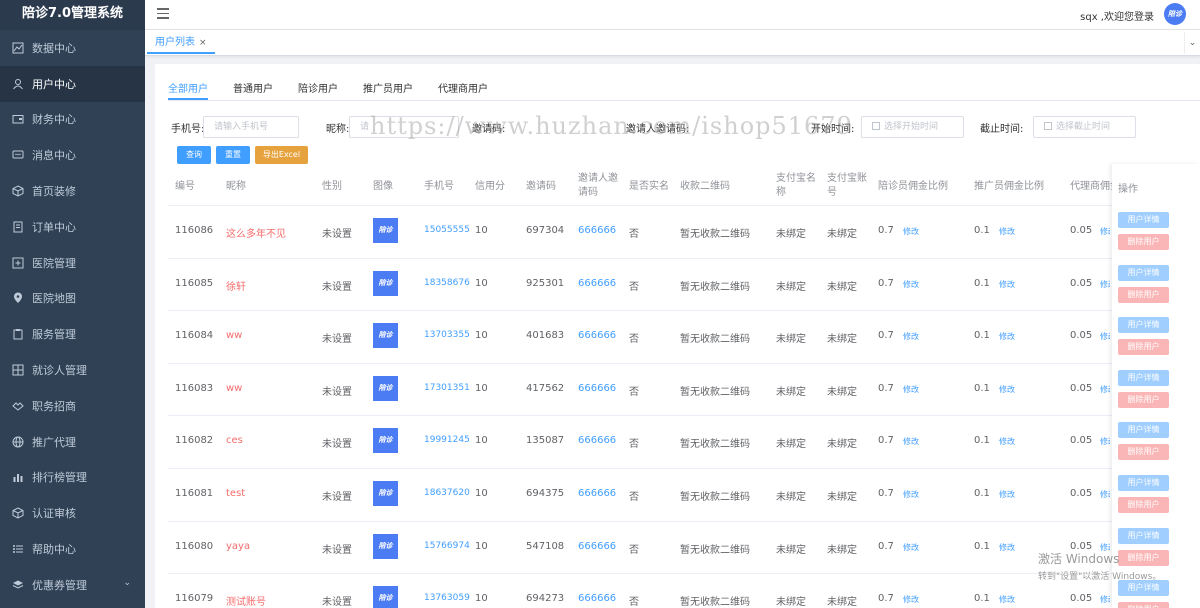 The height and width of the screenshot is (608, 1200). I want to click on sidebar-item-3: 财务中心, so click(72, 120).